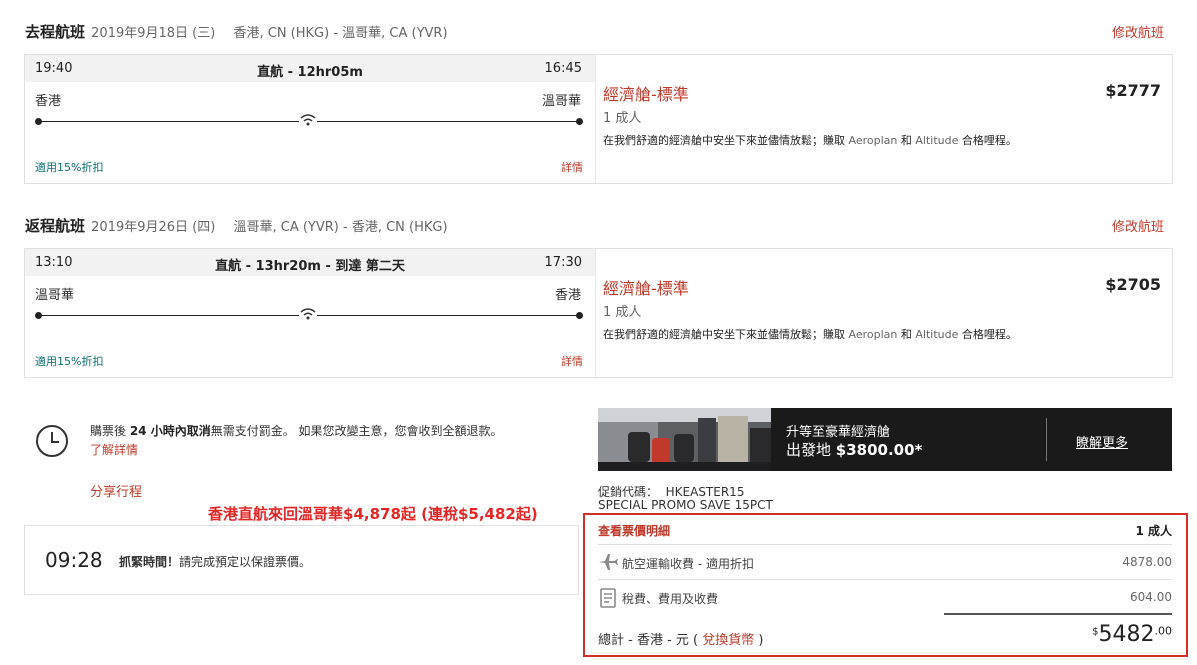 The image size is (1197, 665). I want to click on breakdown-pax: 1 成人, so click(1153, 531).